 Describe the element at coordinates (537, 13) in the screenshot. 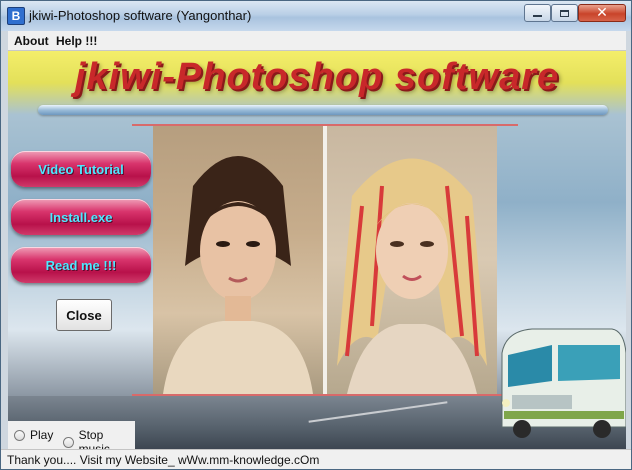

I see `minimize-button` at that location.